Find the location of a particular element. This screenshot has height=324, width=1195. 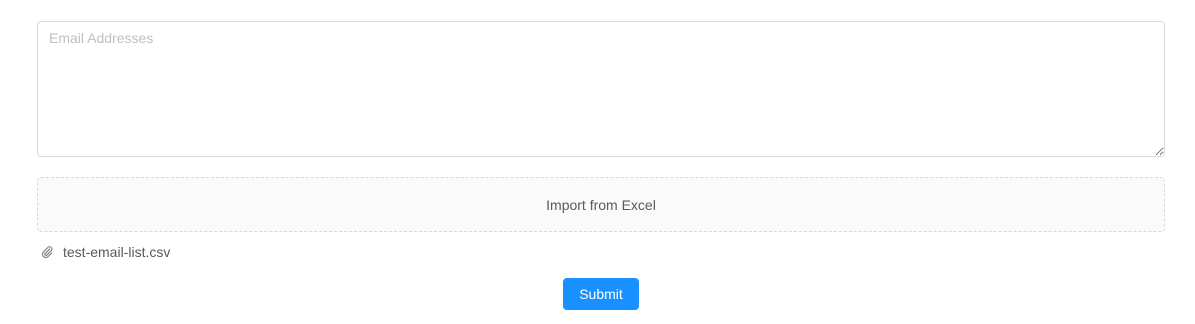

import-excel-label: Import from Excel is located at coordinates (601, 204).